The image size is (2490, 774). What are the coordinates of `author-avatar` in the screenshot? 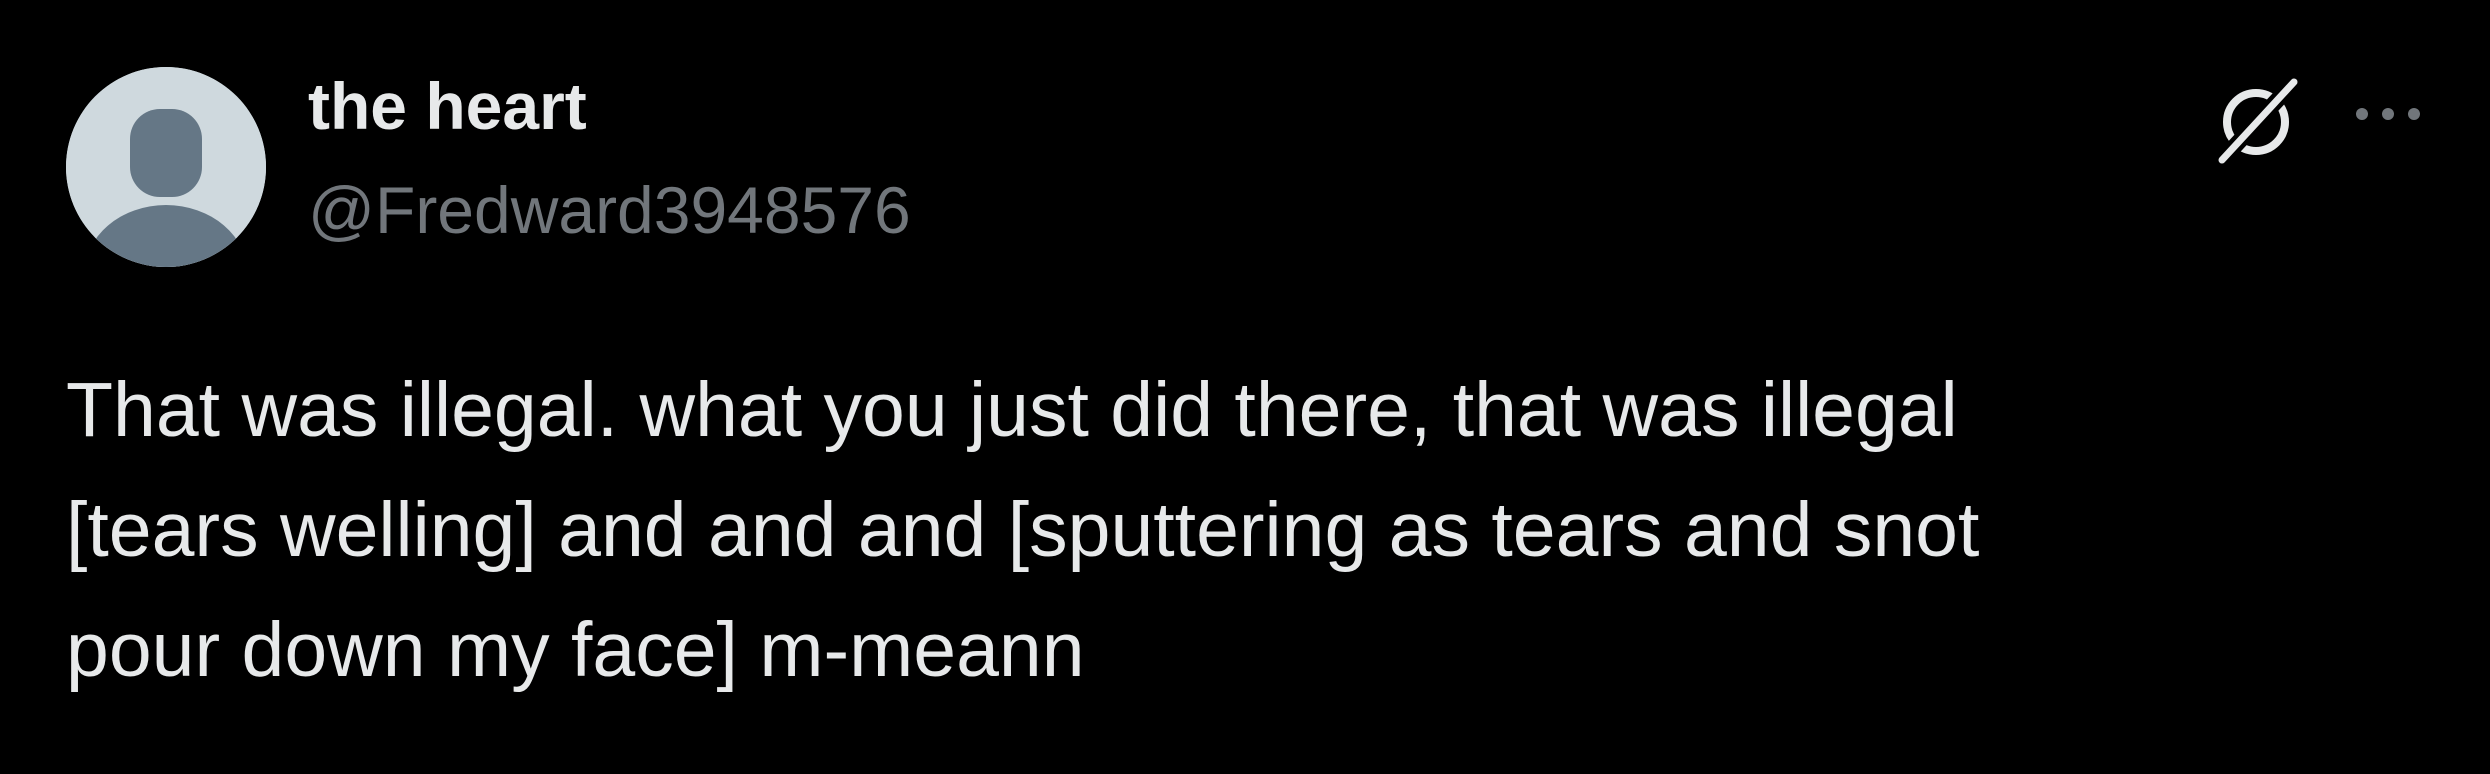 It's located at (166, 167).